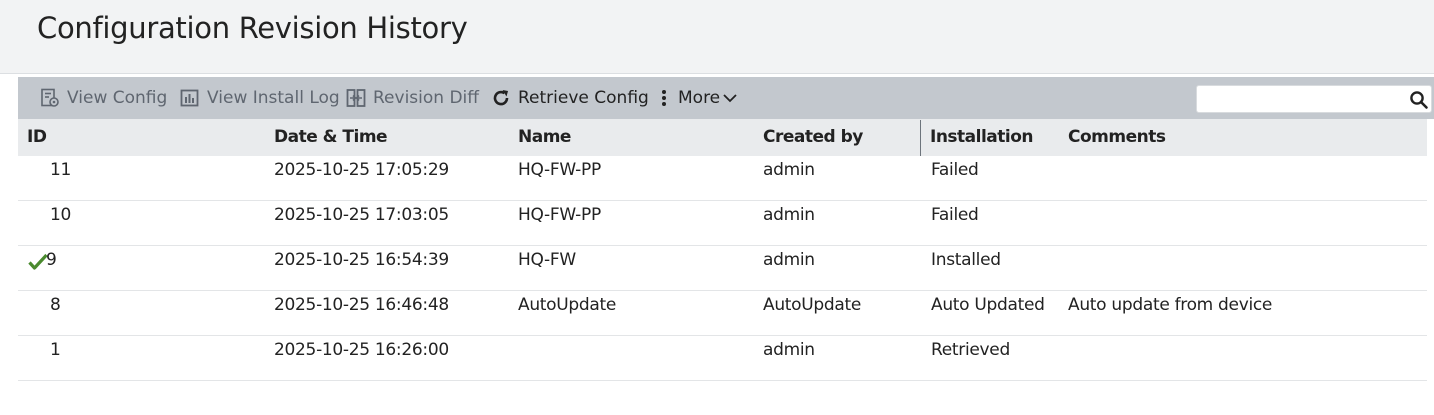 This screenshot has height=415, width=1434. Describe the element at coordinates (426, 98) in the screenshot. I see `revision-diff-label: Revision Diff` at that location.